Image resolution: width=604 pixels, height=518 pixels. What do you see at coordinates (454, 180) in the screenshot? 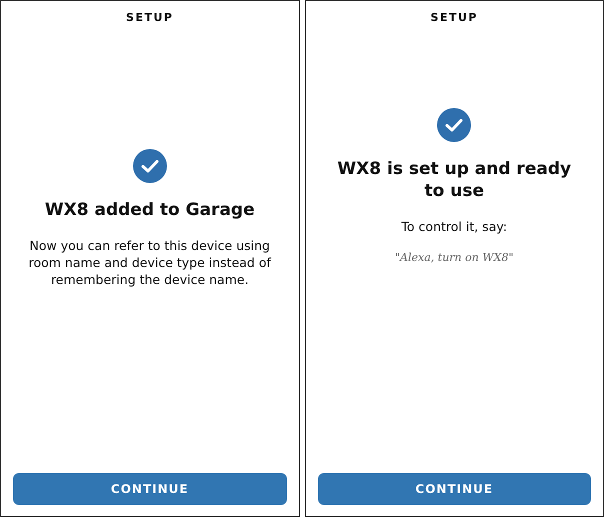
I see `screen-title: WX8 is set up and ready to use` at bounding box center [454, 180].